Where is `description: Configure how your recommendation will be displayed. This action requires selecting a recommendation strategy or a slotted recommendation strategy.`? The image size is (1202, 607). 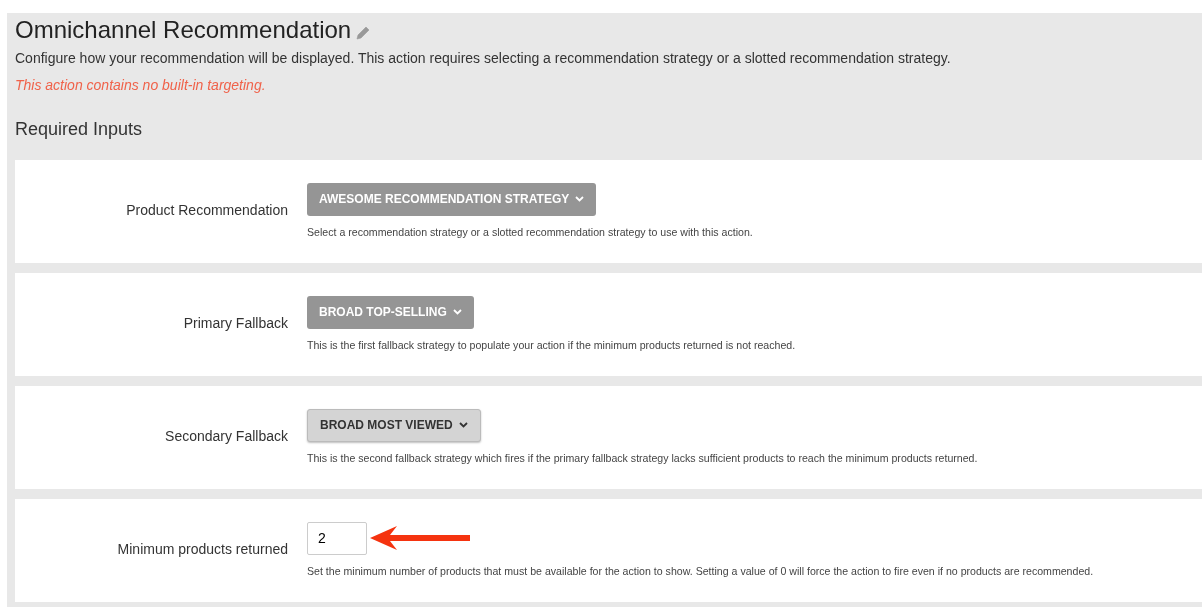 description: Configure how your recommendation will be displayed. This action requires selecting a recommendation strategy or a slotted recommendation strategy. is located at coordinates (483, 58).